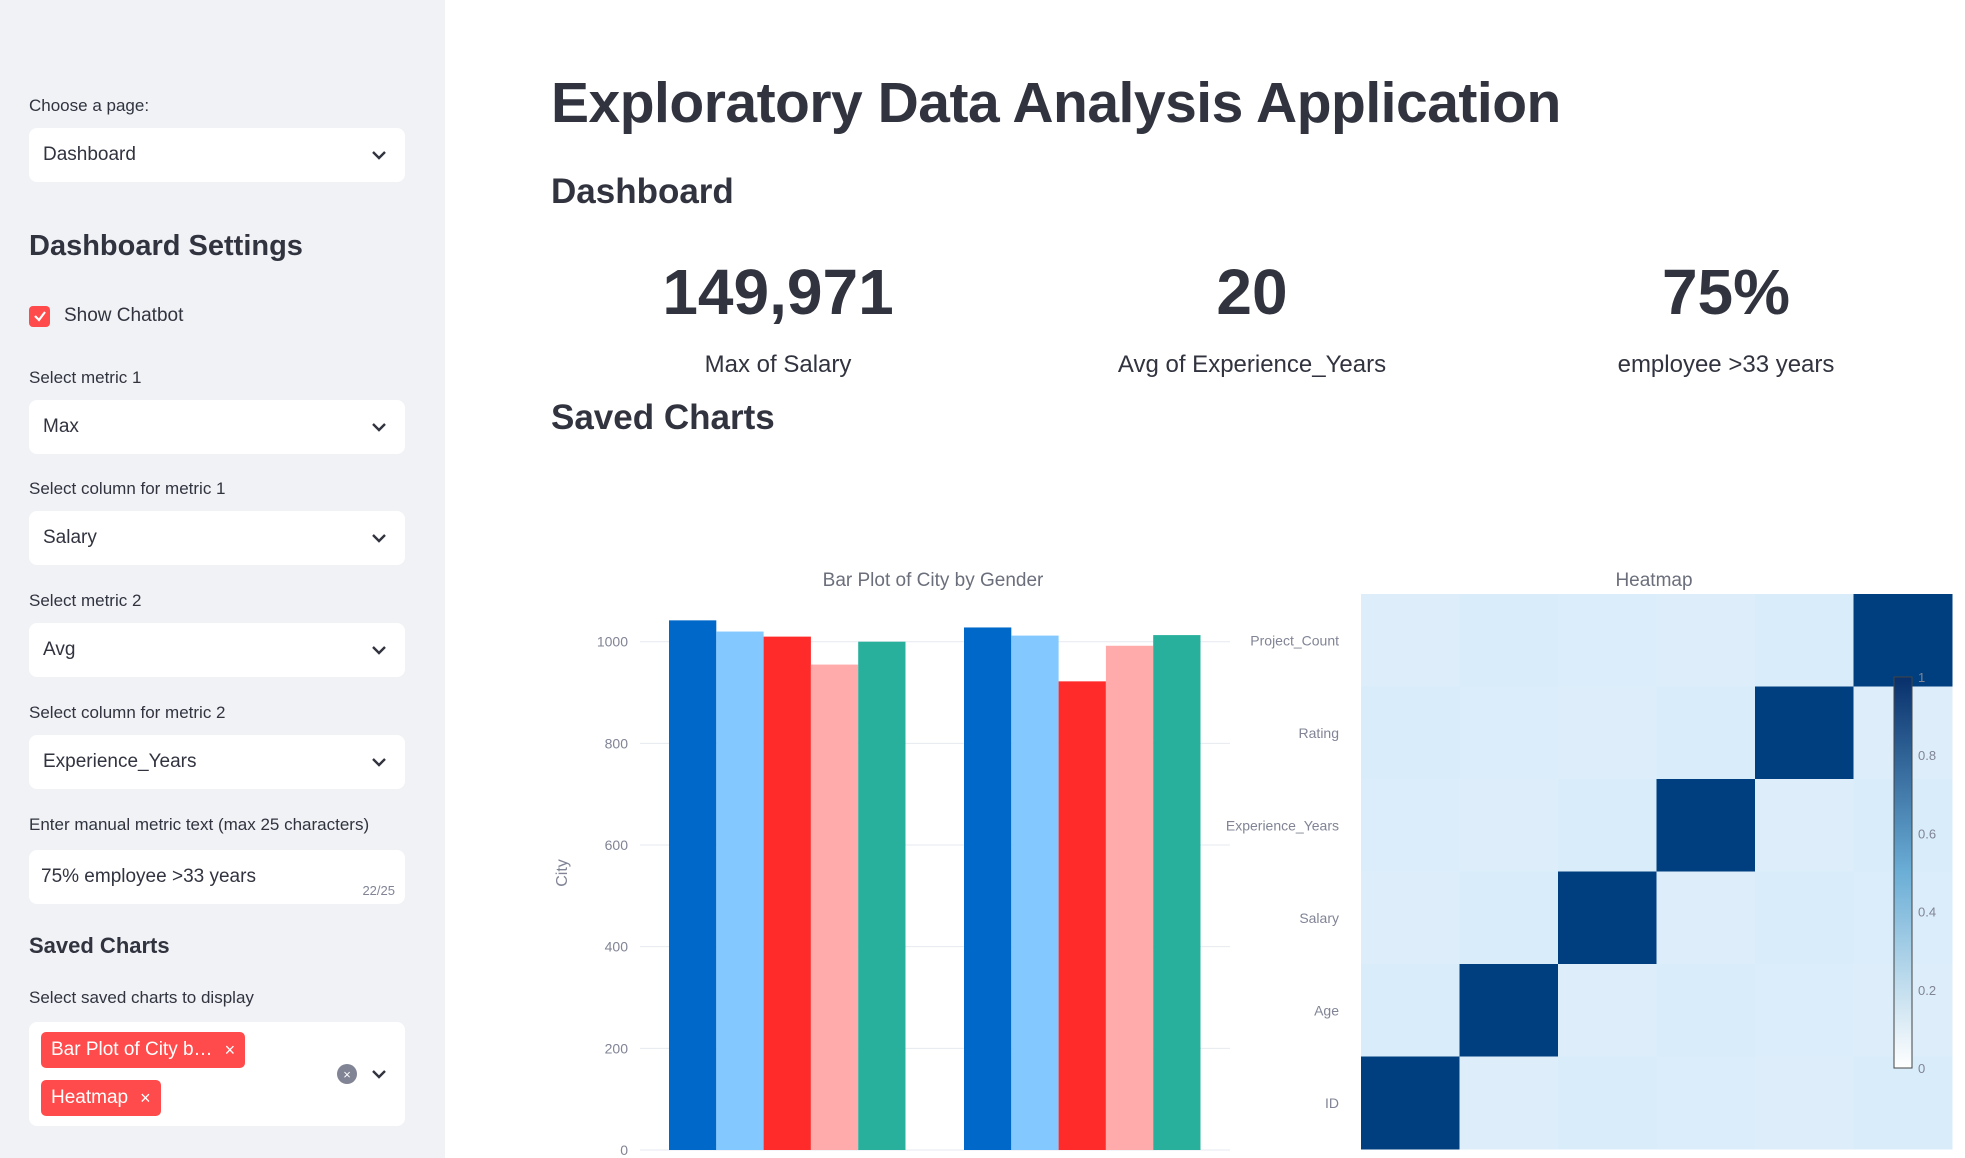 This screenshot has width=1965, height=1158. I want to click on colorbar-tick-label: 0.8, so click(1927, 755).